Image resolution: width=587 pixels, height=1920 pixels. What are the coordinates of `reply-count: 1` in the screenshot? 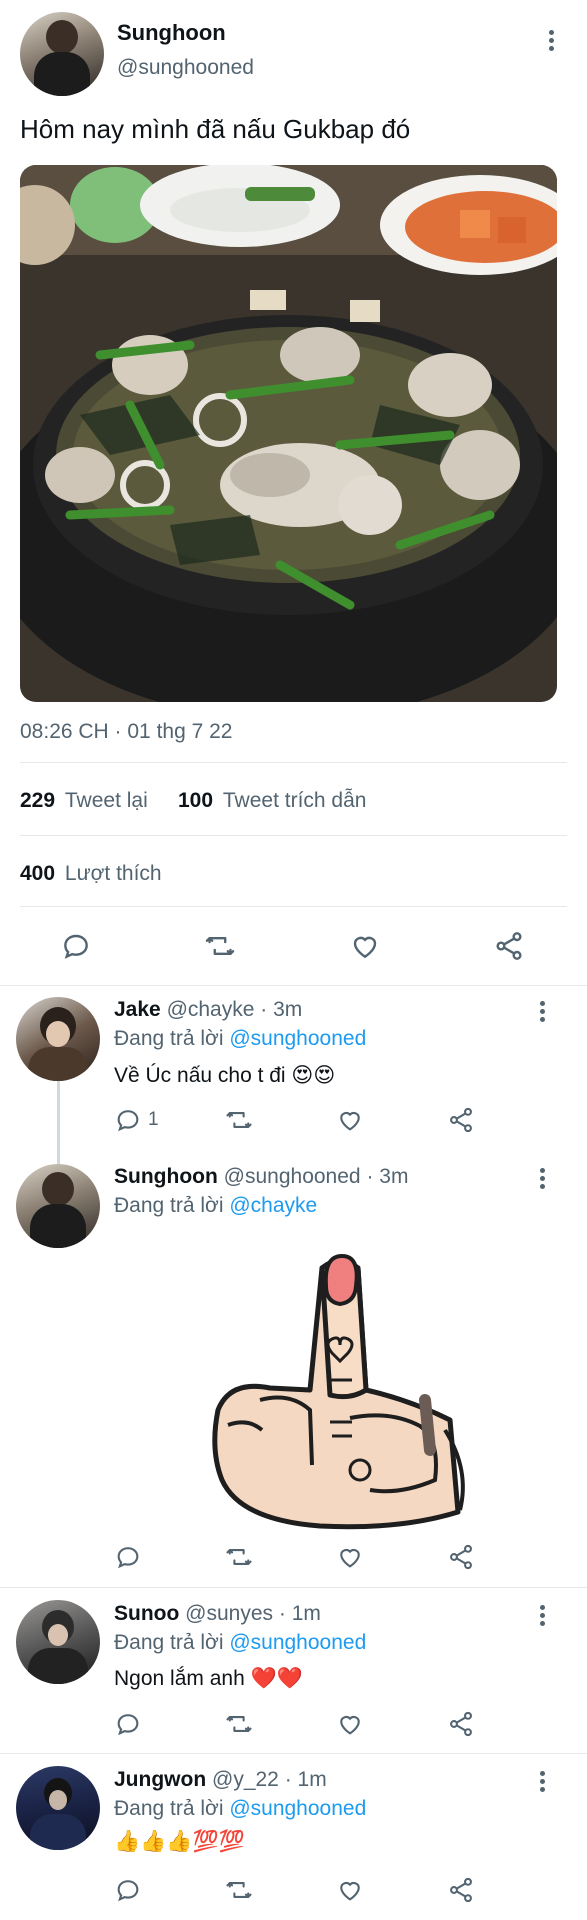 It's located at (153, 1119).